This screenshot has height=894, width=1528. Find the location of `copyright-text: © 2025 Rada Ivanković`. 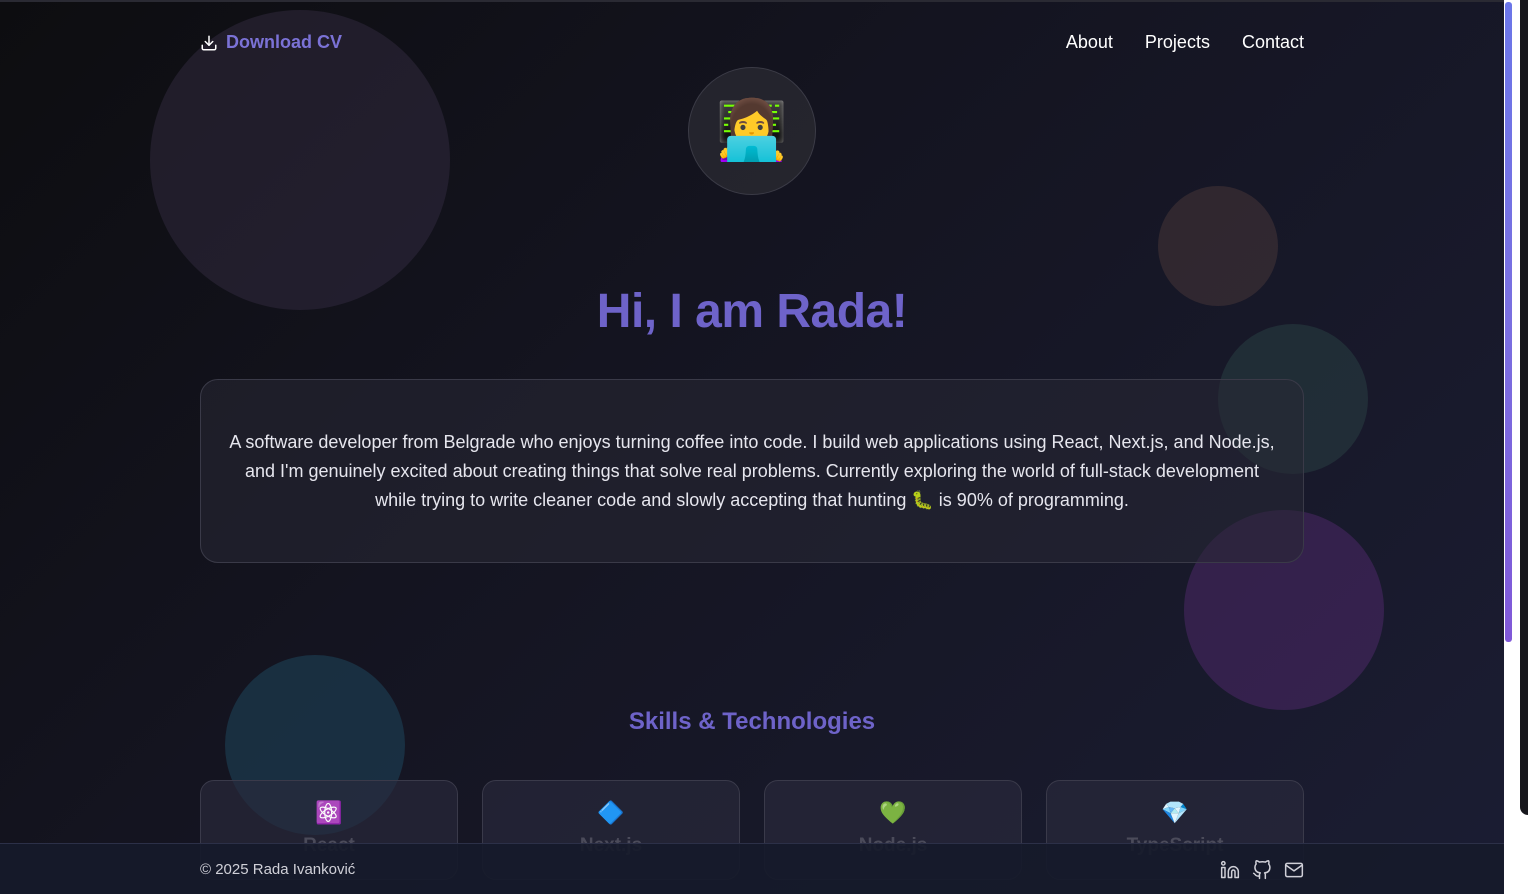

copyright-text: © 2025 Rada Ivanković is located at coordinates (278, 869).